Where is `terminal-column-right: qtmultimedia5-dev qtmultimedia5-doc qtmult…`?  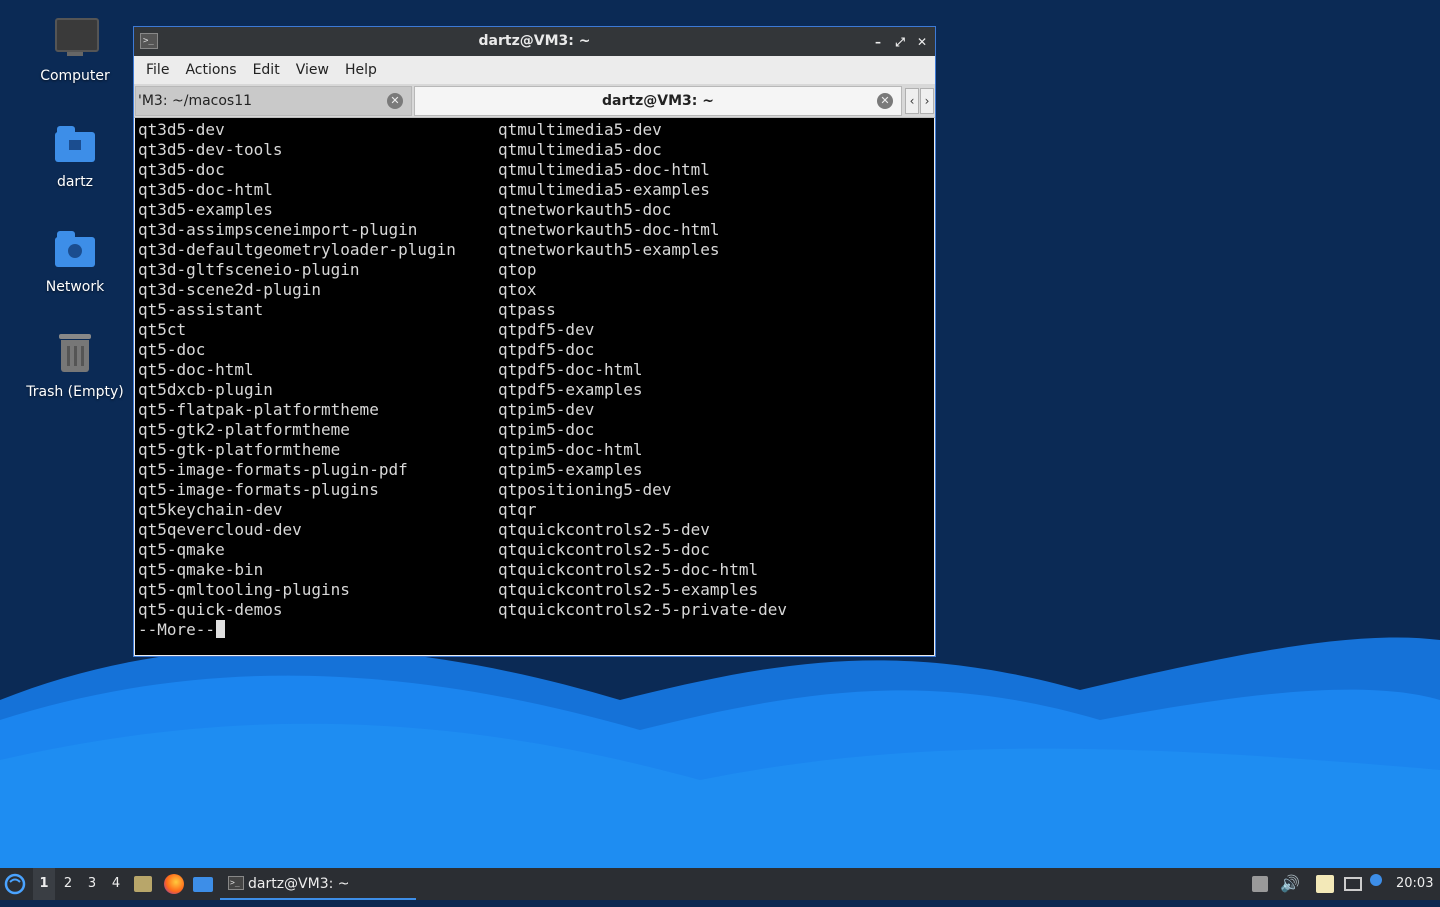 terminal-column-right: qtmultimedia5-dev qtmultimedia5-doc qtmult… is located at coordinates (642, 370).